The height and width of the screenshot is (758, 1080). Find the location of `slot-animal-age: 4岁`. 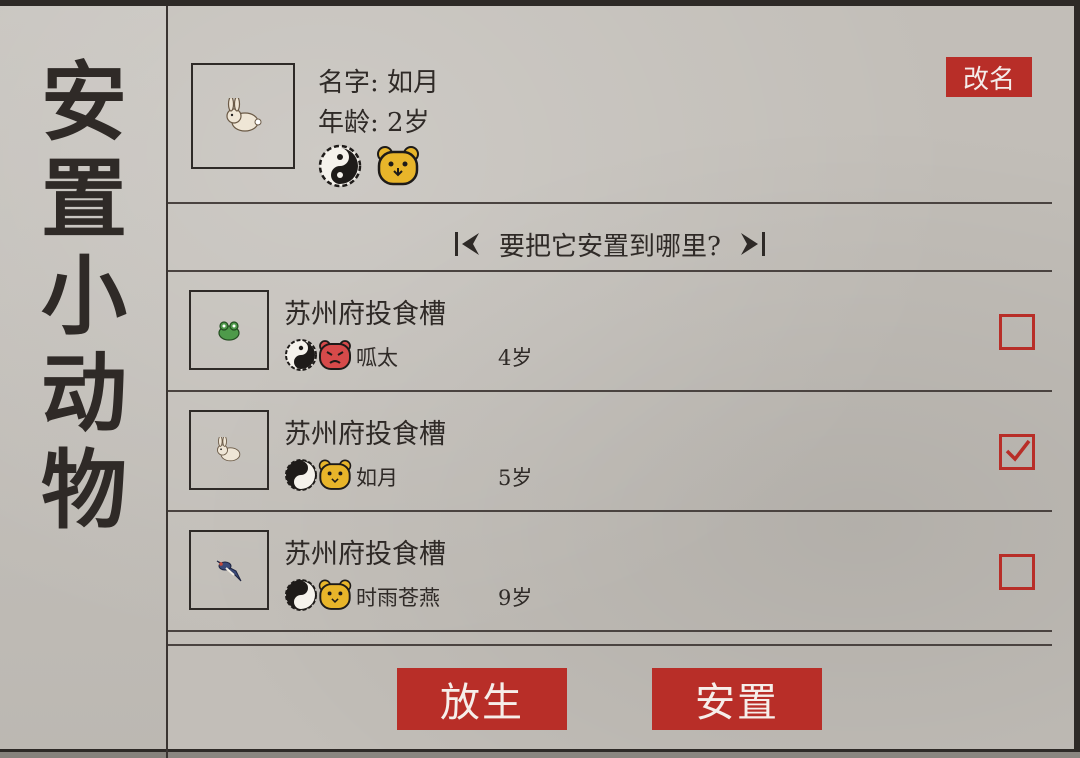

slot-animal-age: 4岁 is located at coordinates (515, 358).